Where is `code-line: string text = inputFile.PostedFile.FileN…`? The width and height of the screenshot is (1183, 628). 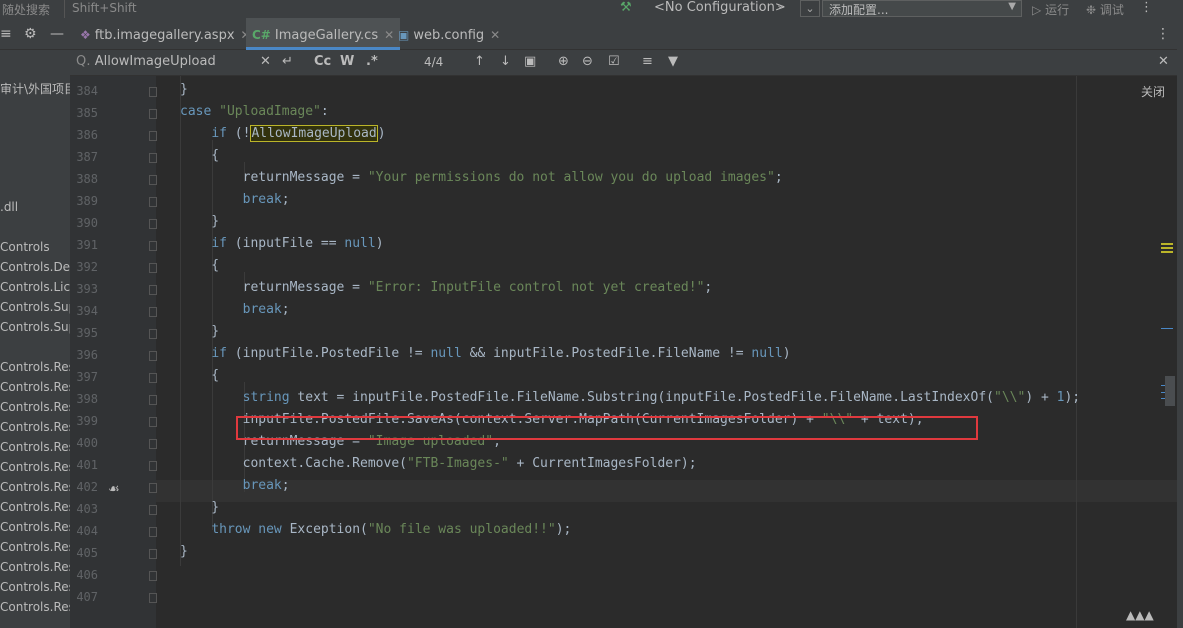
code-line: string text = inputFile.PostedFile.FileN… is located at coordinates (630, 397).